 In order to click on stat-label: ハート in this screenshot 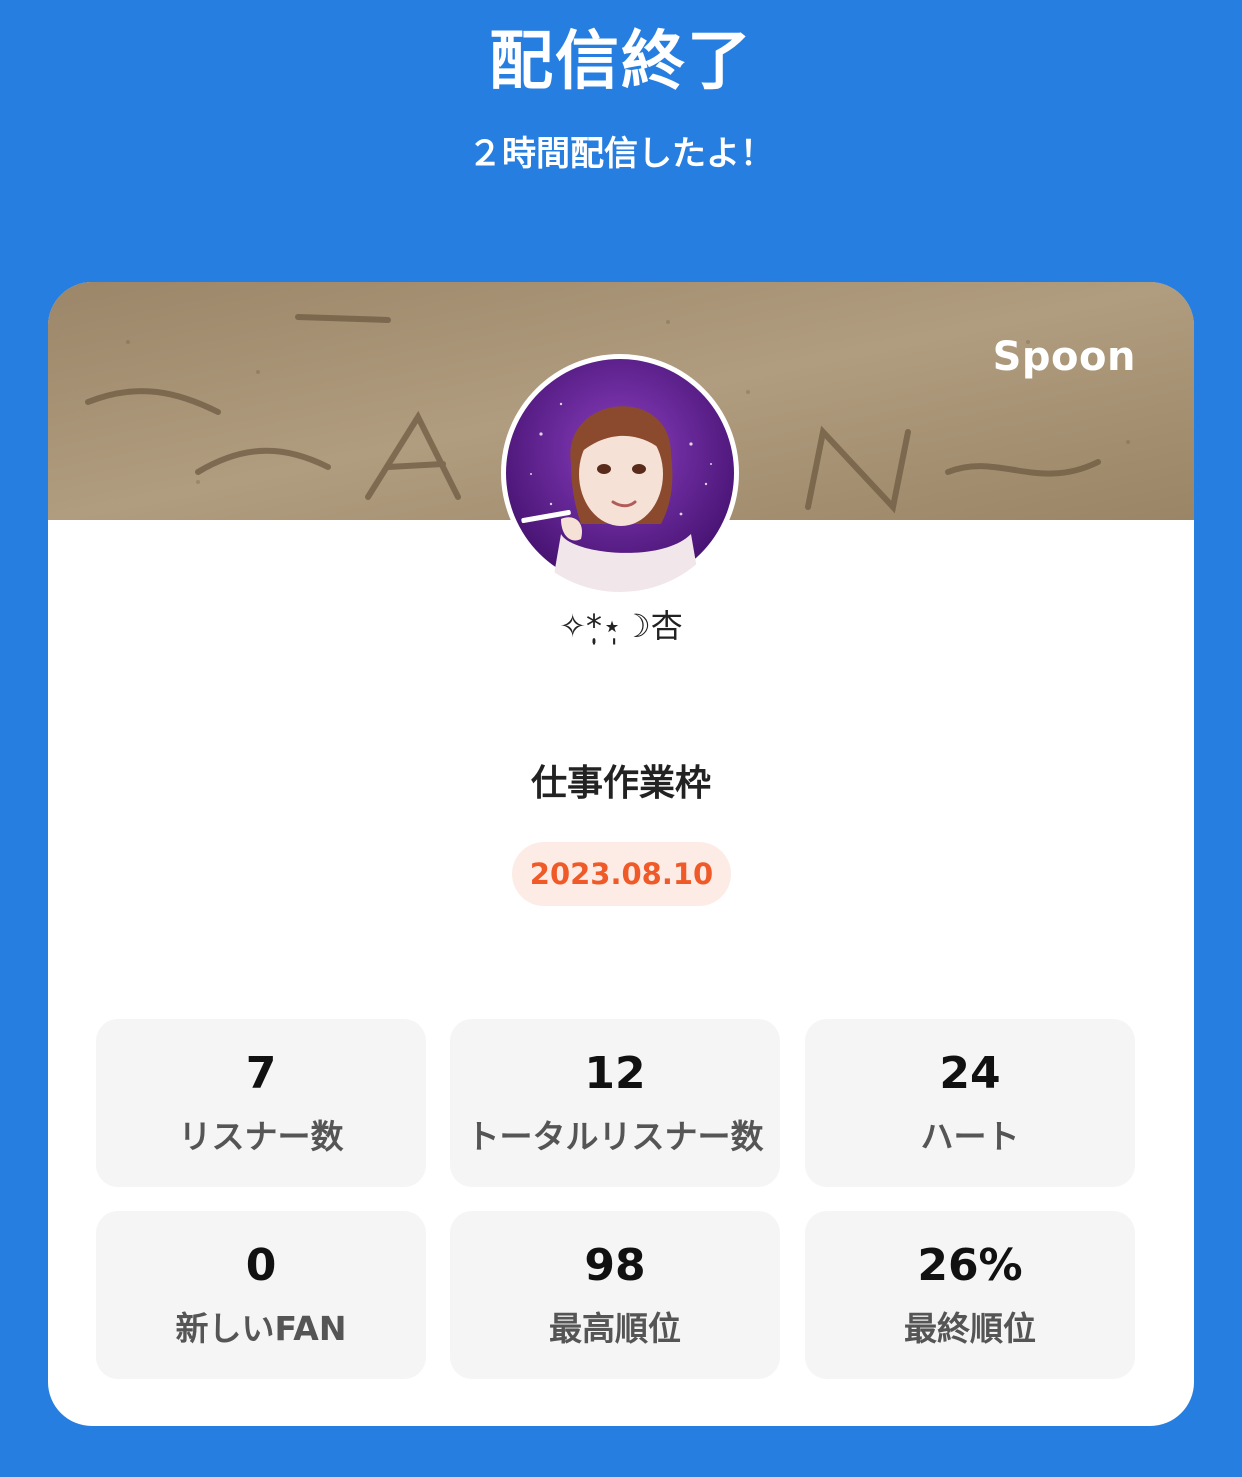, I will do `click(970, 1136)`.